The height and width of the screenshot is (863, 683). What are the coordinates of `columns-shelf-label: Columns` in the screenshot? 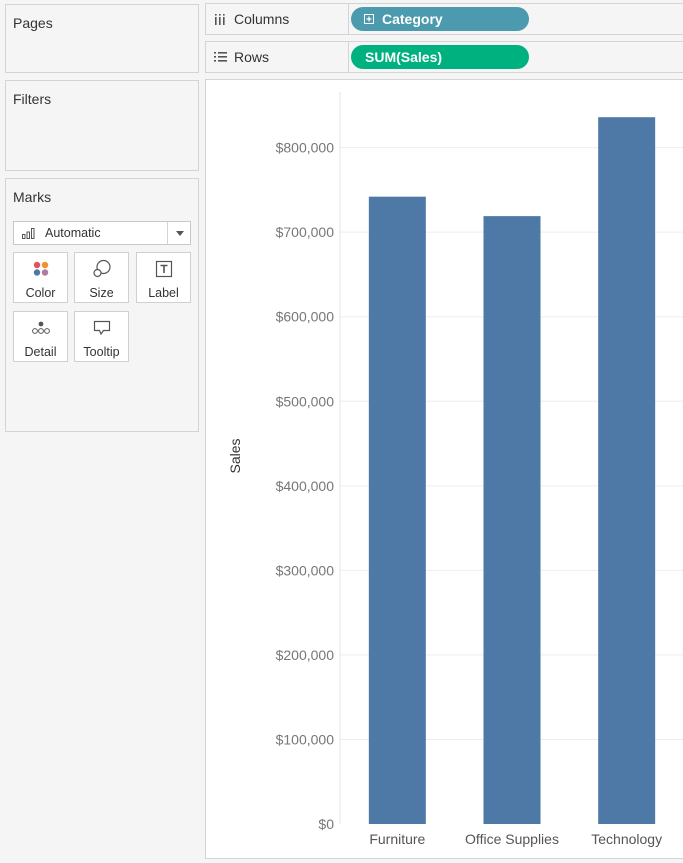 It's located at (277, 19).